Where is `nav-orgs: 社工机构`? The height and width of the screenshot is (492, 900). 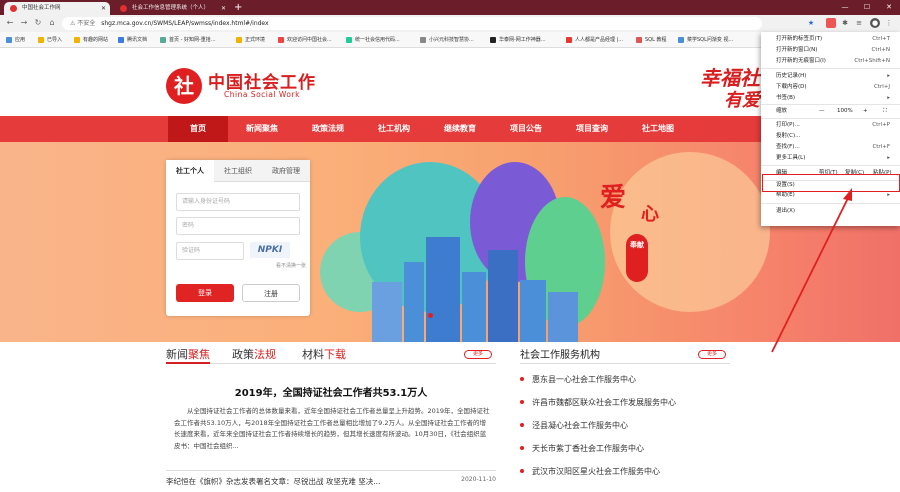
nav-orgs: 社工机构 is located at coordinates (394, 129).